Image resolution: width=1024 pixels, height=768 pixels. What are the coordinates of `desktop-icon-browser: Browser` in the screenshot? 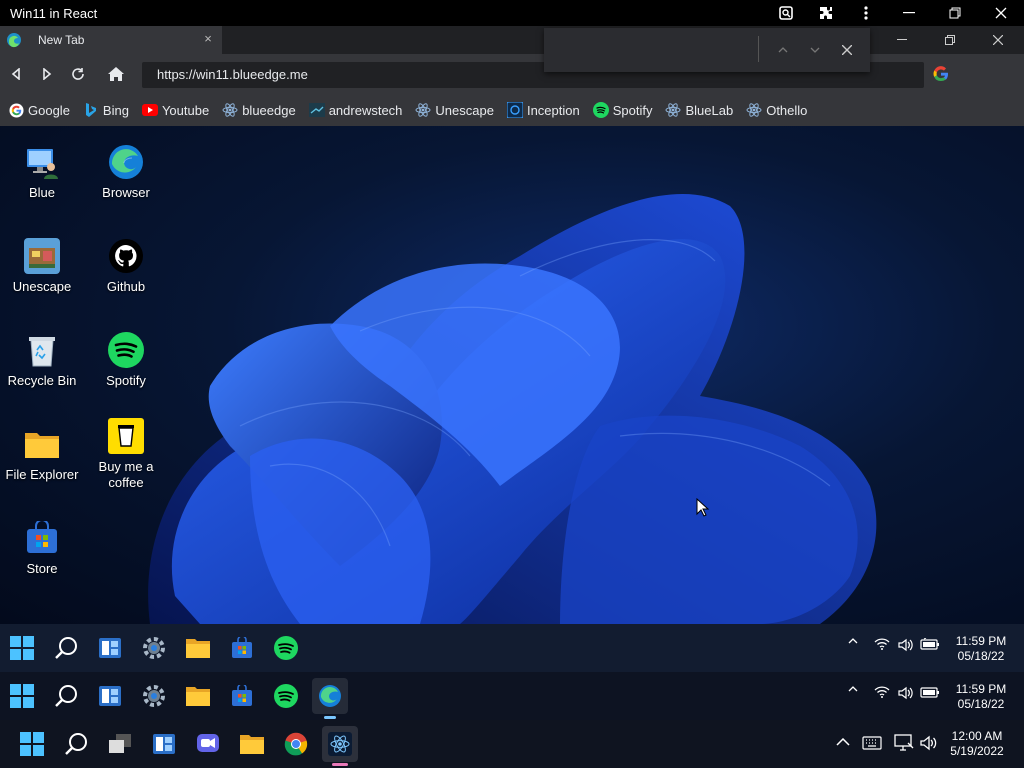 It's located at (126, 172).